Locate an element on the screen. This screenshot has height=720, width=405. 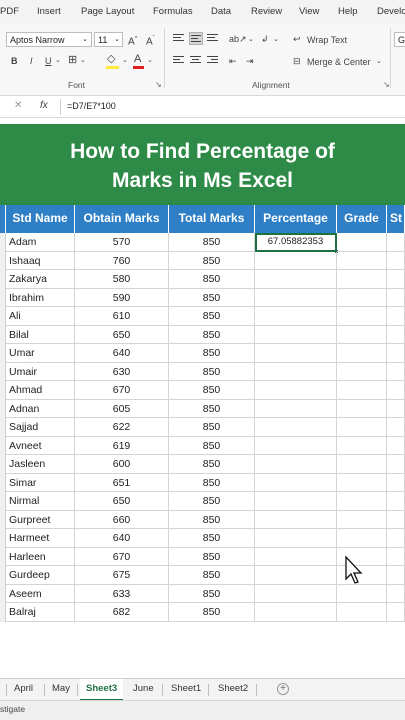
cell-obtain-marks: 650 is located at coordinates (122, 334).